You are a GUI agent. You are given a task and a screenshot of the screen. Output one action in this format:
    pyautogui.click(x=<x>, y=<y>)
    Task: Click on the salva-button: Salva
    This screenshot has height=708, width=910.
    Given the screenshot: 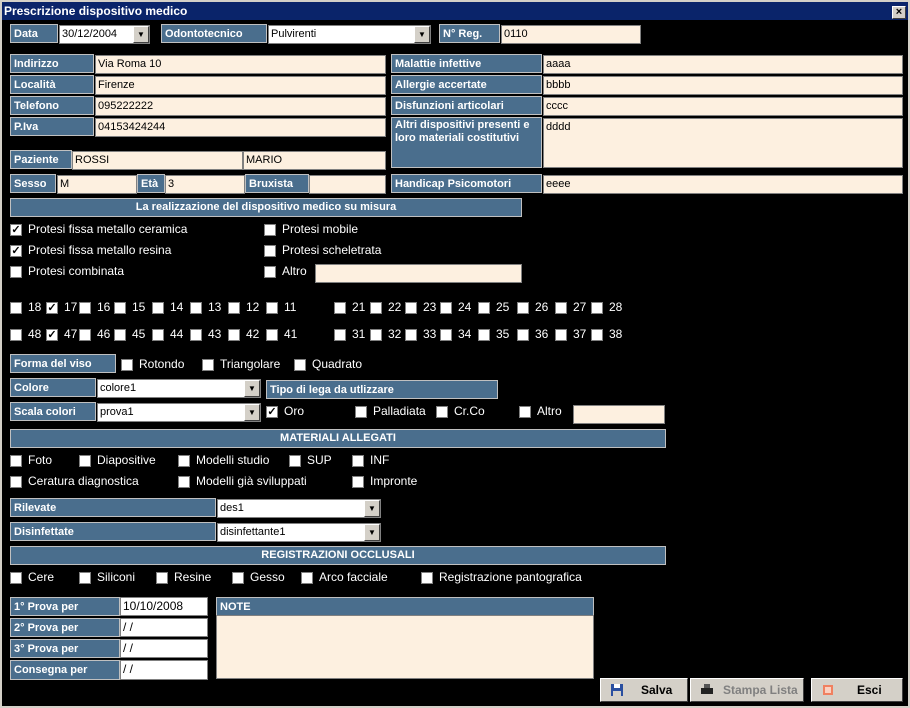 What is the action you would take?
    pyautogui.click(x=644, y=690)
    